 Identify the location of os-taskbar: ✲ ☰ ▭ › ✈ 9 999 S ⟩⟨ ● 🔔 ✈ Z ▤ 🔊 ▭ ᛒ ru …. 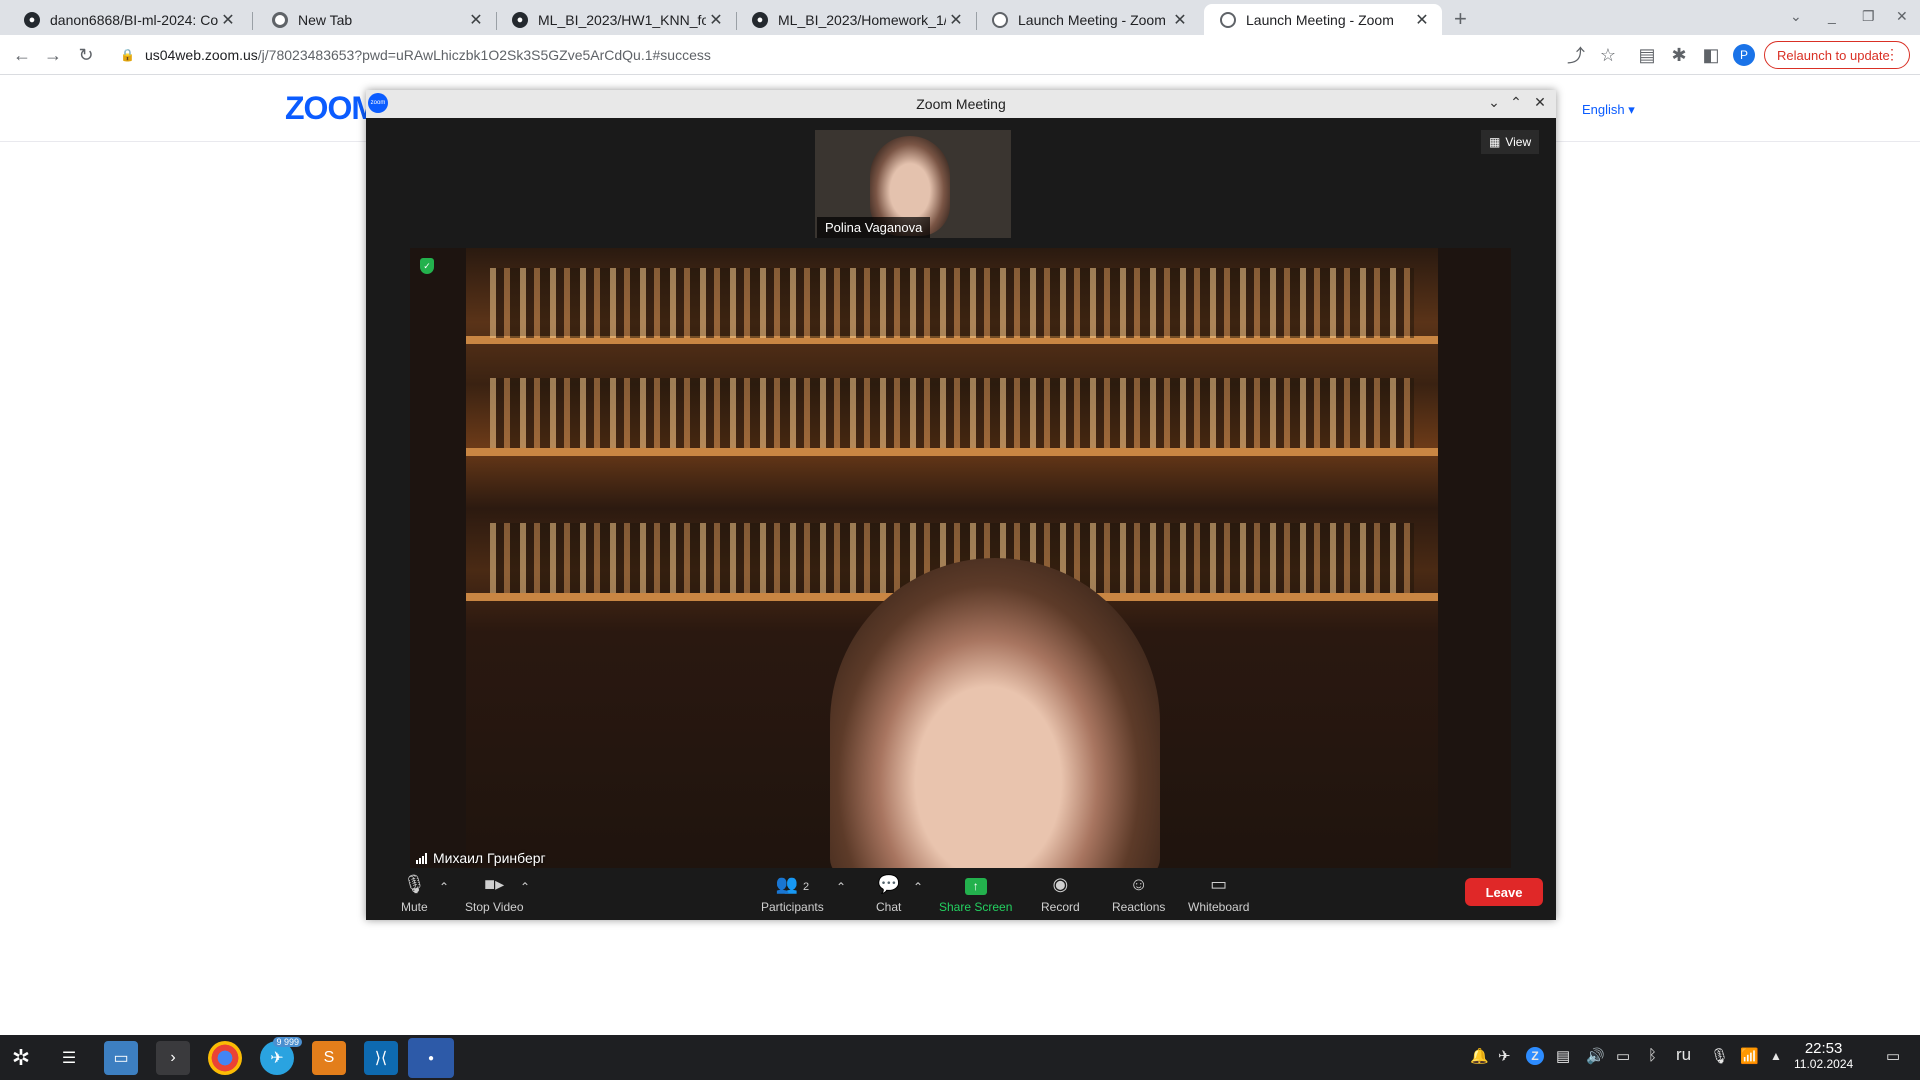
(960, 1057).